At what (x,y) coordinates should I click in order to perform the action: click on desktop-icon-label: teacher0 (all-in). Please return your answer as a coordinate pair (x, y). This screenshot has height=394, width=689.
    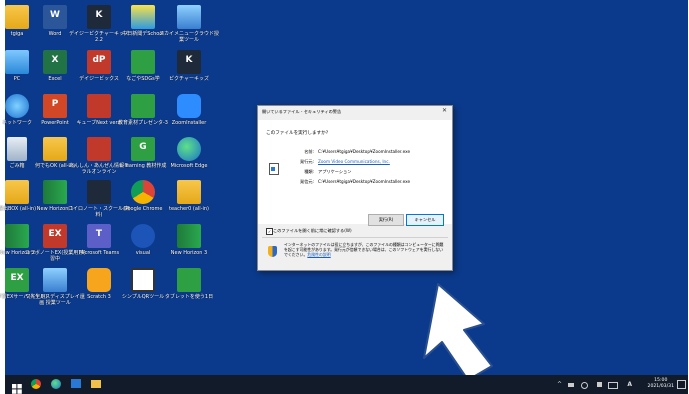
    Looking at the image, I should click on (189, 209).